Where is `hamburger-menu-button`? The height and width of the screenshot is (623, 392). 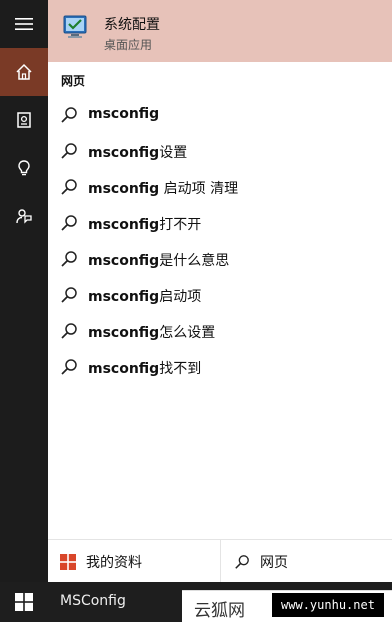
hamburger-menu-button is located at coordinates (24, 24).